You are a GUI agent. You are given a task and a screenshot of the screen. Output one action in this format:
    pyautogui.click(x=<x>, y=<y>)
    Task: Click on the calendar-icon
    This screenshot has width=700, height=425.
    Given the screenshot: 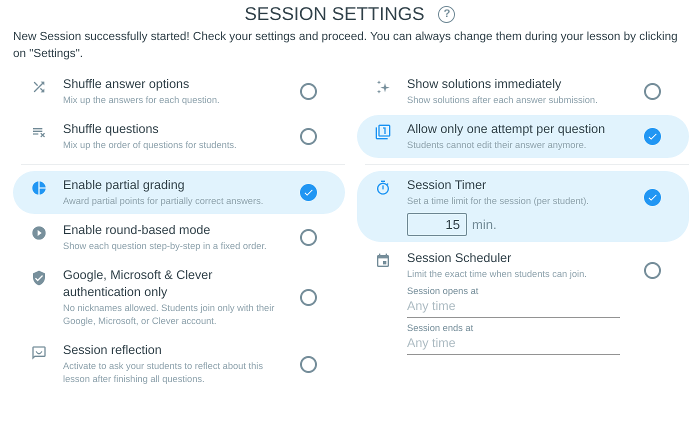 What is the action you would take?
    pyautogui.click(x=383, y=261)
    